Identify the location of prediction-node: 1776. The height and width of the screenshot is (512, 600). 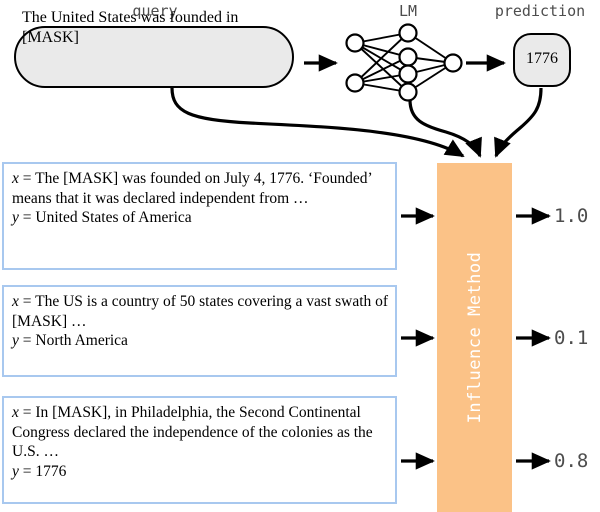
(542, 60).